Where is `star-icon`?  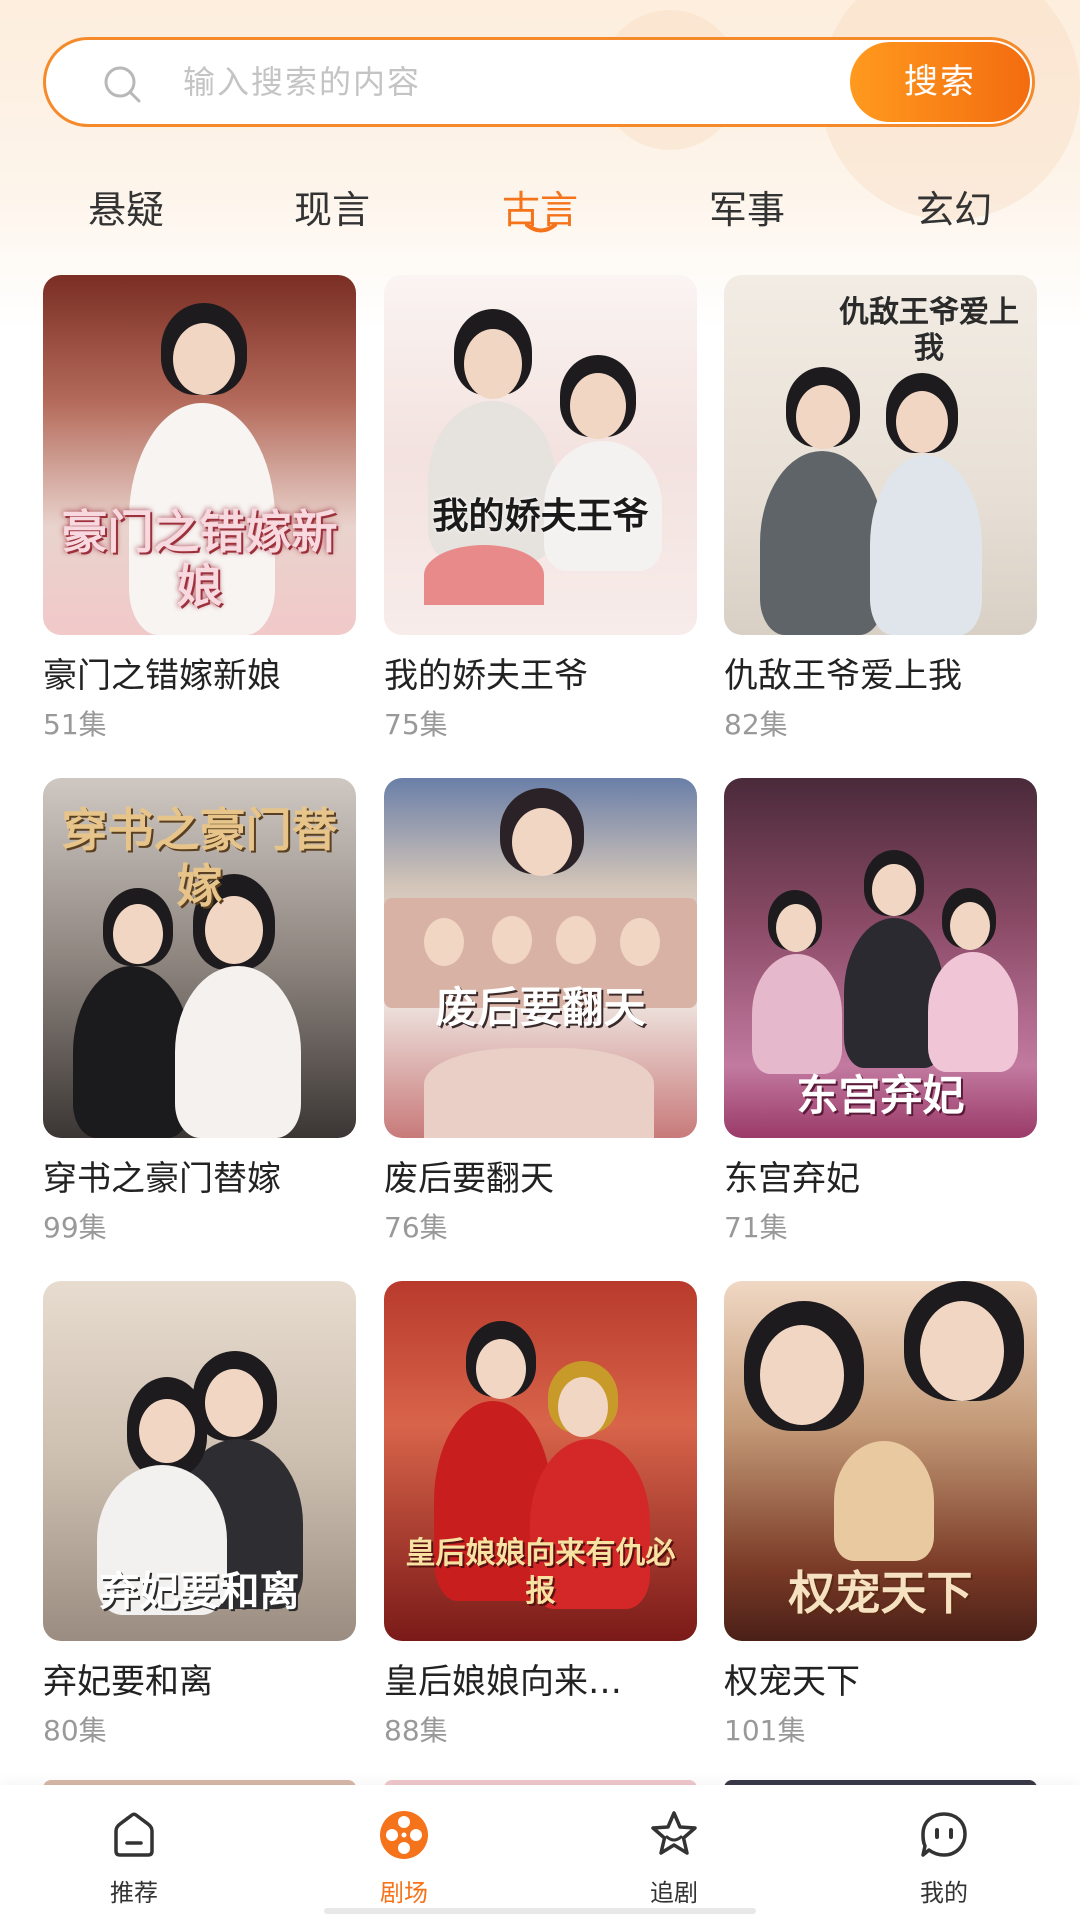 star-icon is located at coordinates (674, 1833).